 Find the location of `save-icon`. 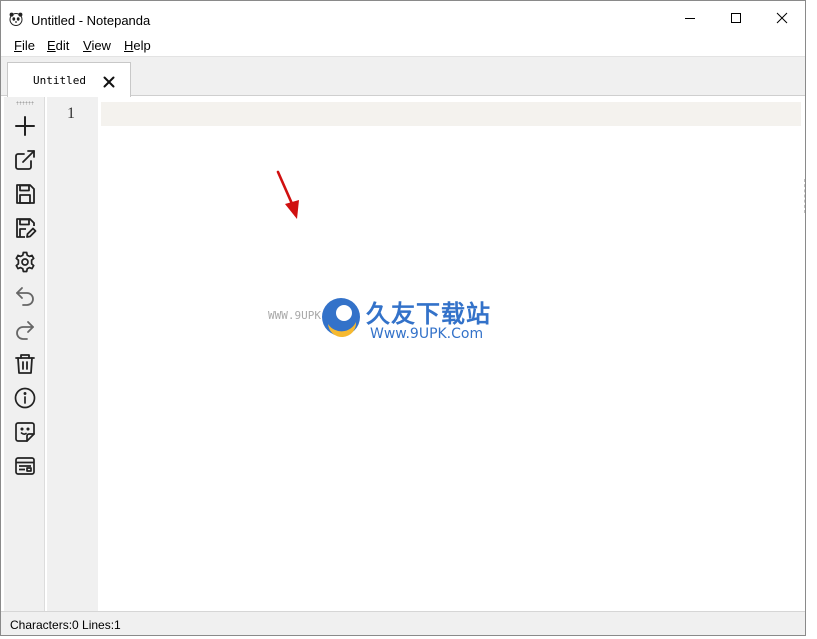

save-icon is located at coordinates (25, 194).